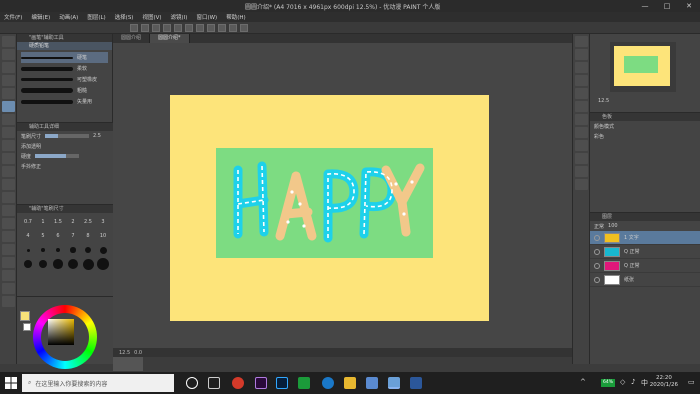  I want to click on deselect-icon, so click(211, 27).